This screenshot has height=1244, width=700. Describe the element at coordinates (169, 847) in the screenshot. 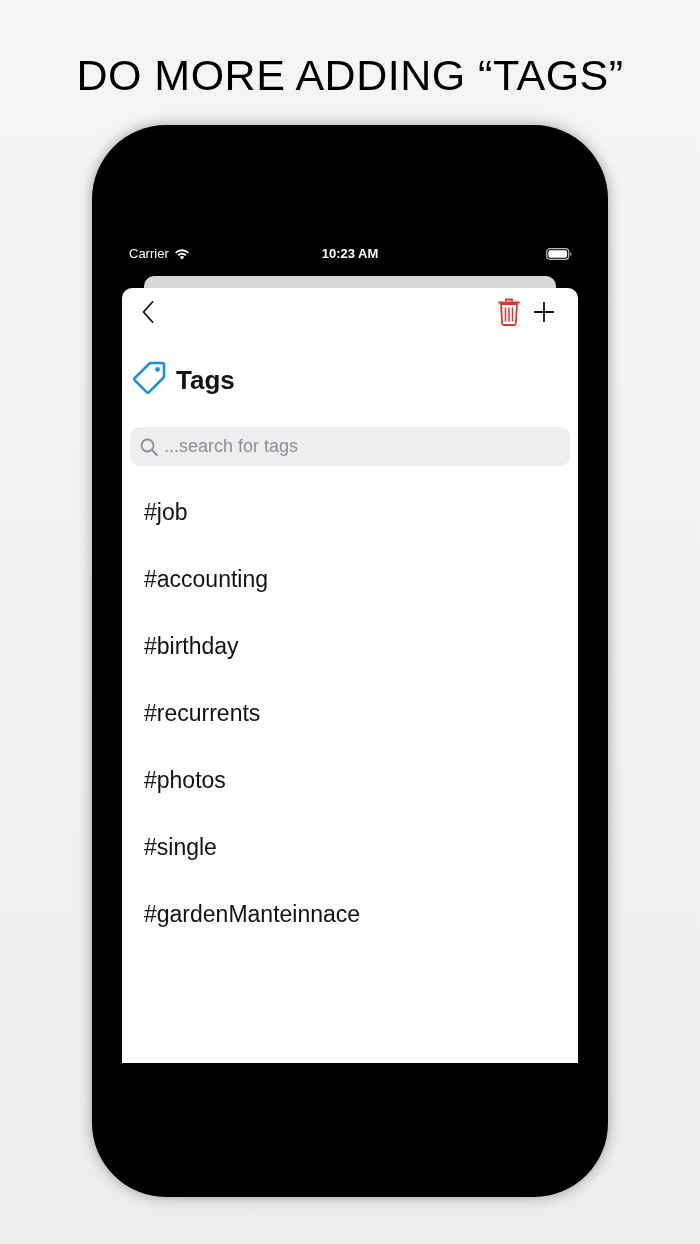

I see `tag-list-item: #single` at that location.